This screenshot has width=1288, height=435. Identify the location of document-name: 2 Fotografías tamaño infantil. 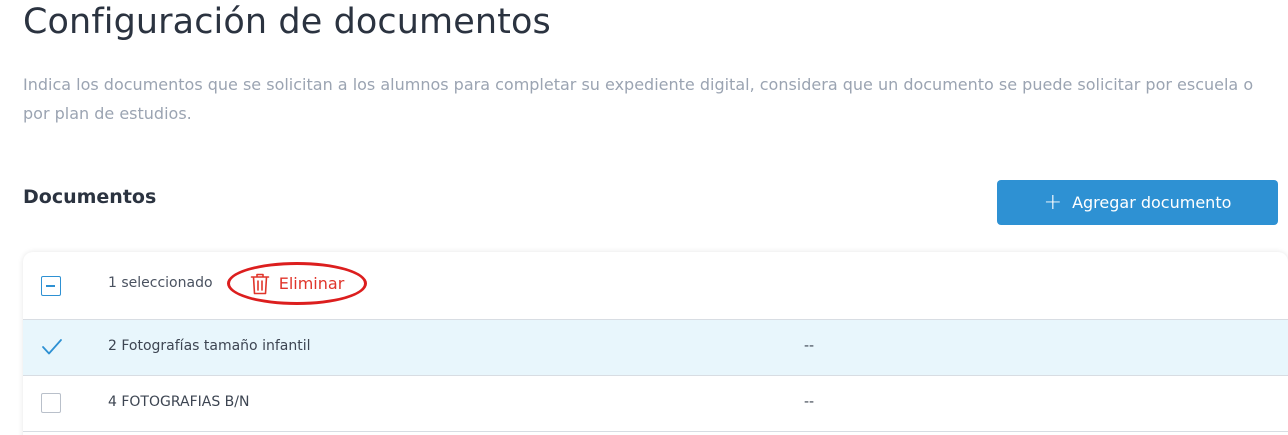
(209, 346).